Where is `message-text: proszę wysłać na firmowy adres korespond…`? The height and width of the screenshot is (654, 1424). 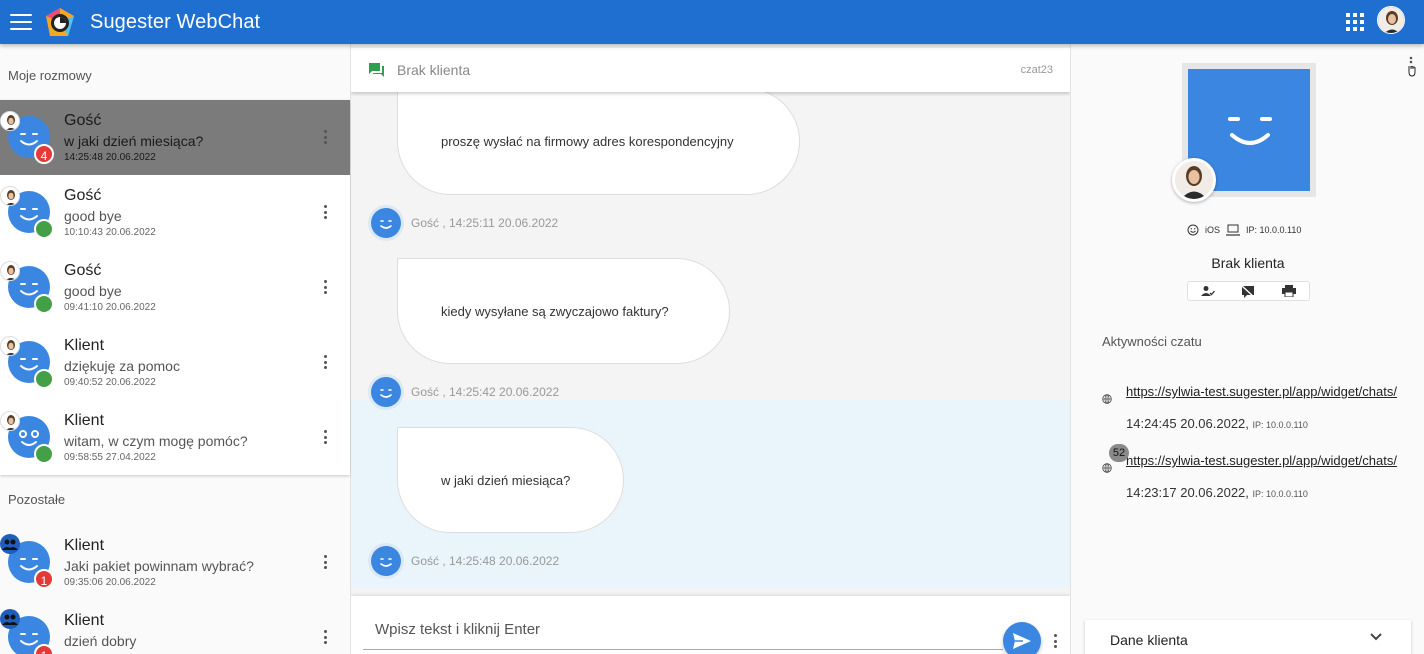 message-text: proszę wysłać na firmowy adres korespond… is located at coordinates (587, 141).